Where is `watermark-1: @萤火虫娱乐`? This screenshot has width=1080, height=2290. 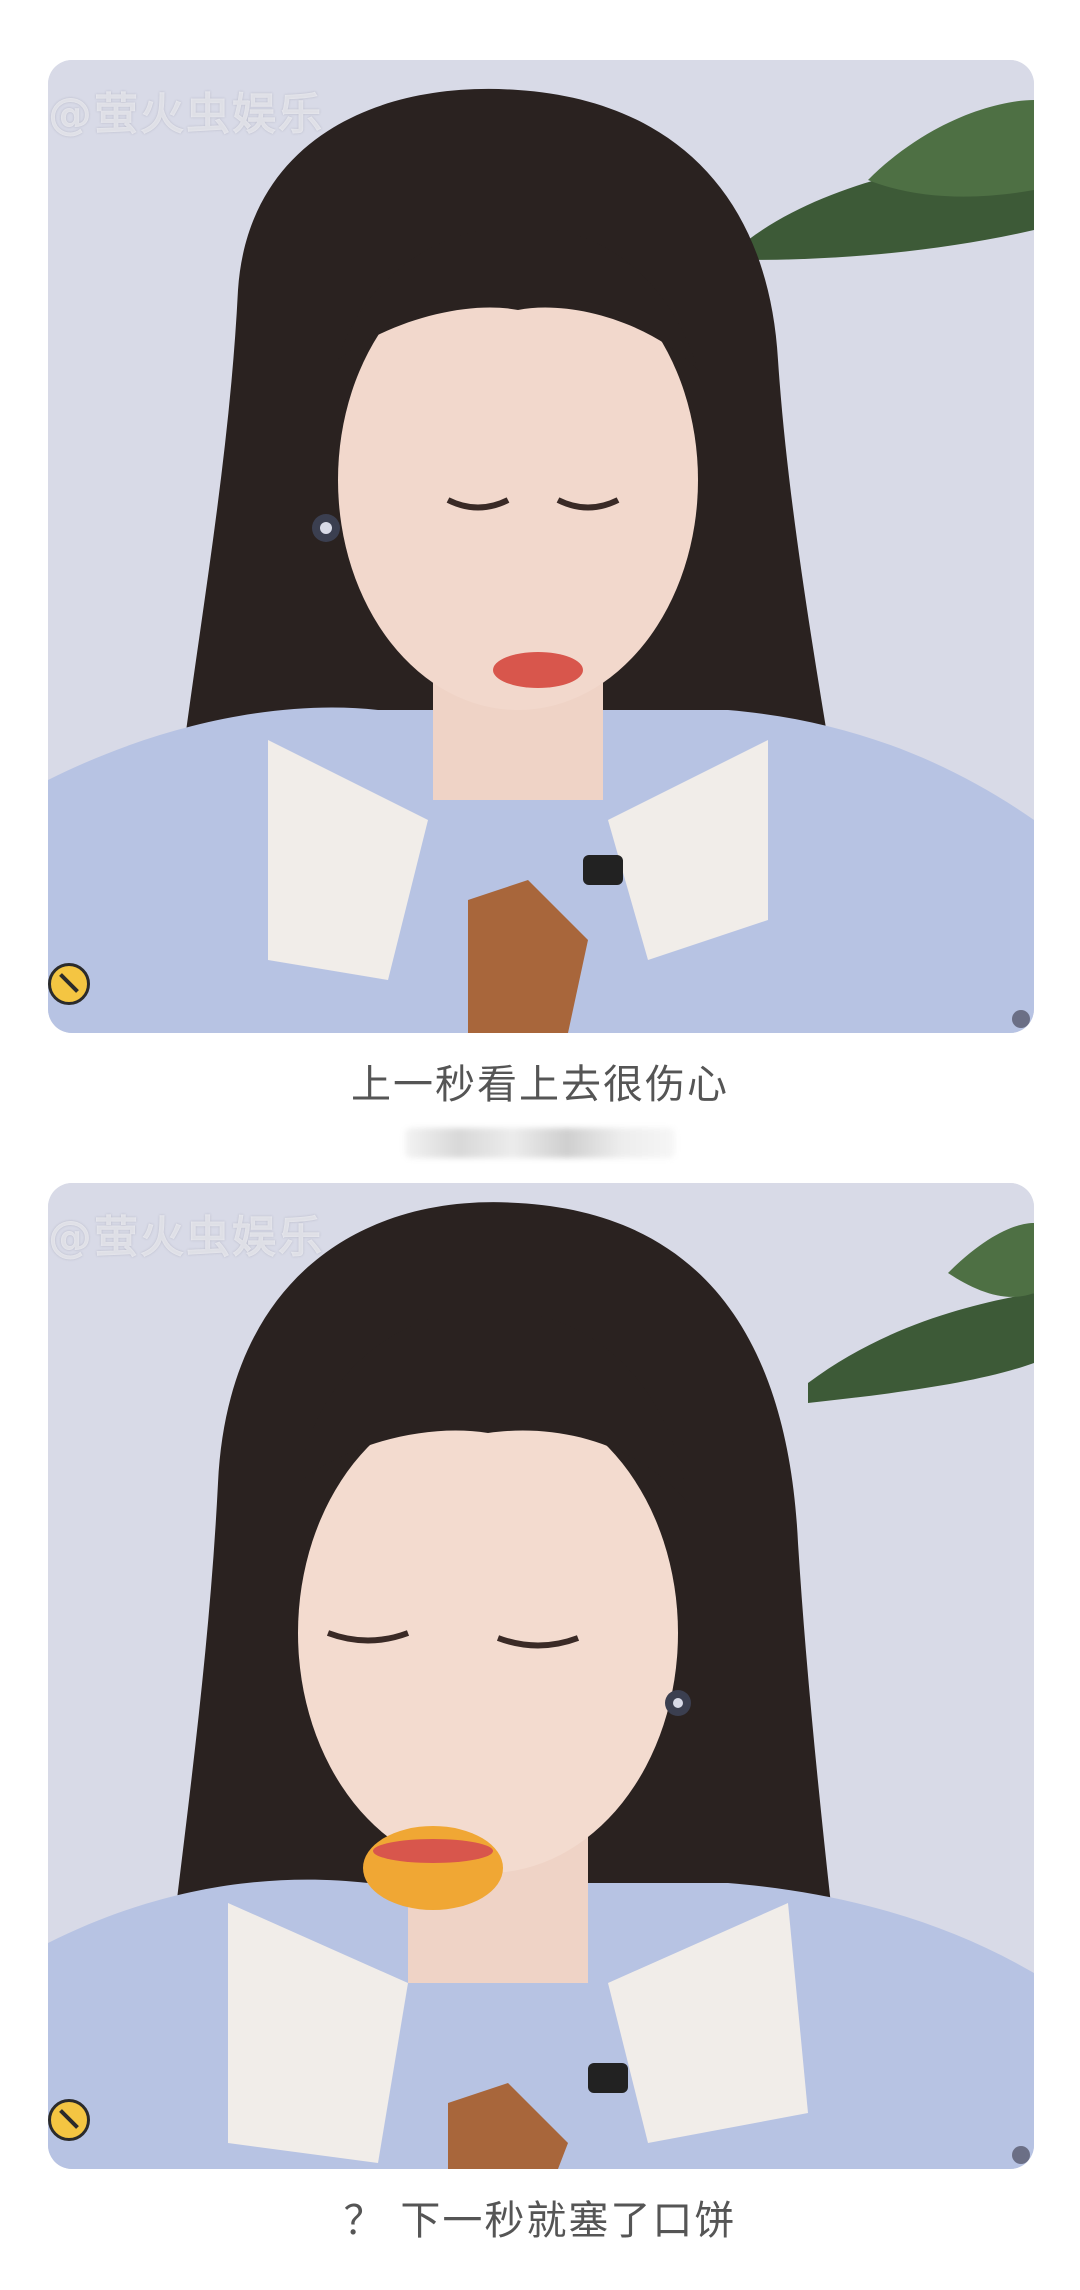
watermark-1: @萤火虫娱乐 is located at coordinates (186, 114).